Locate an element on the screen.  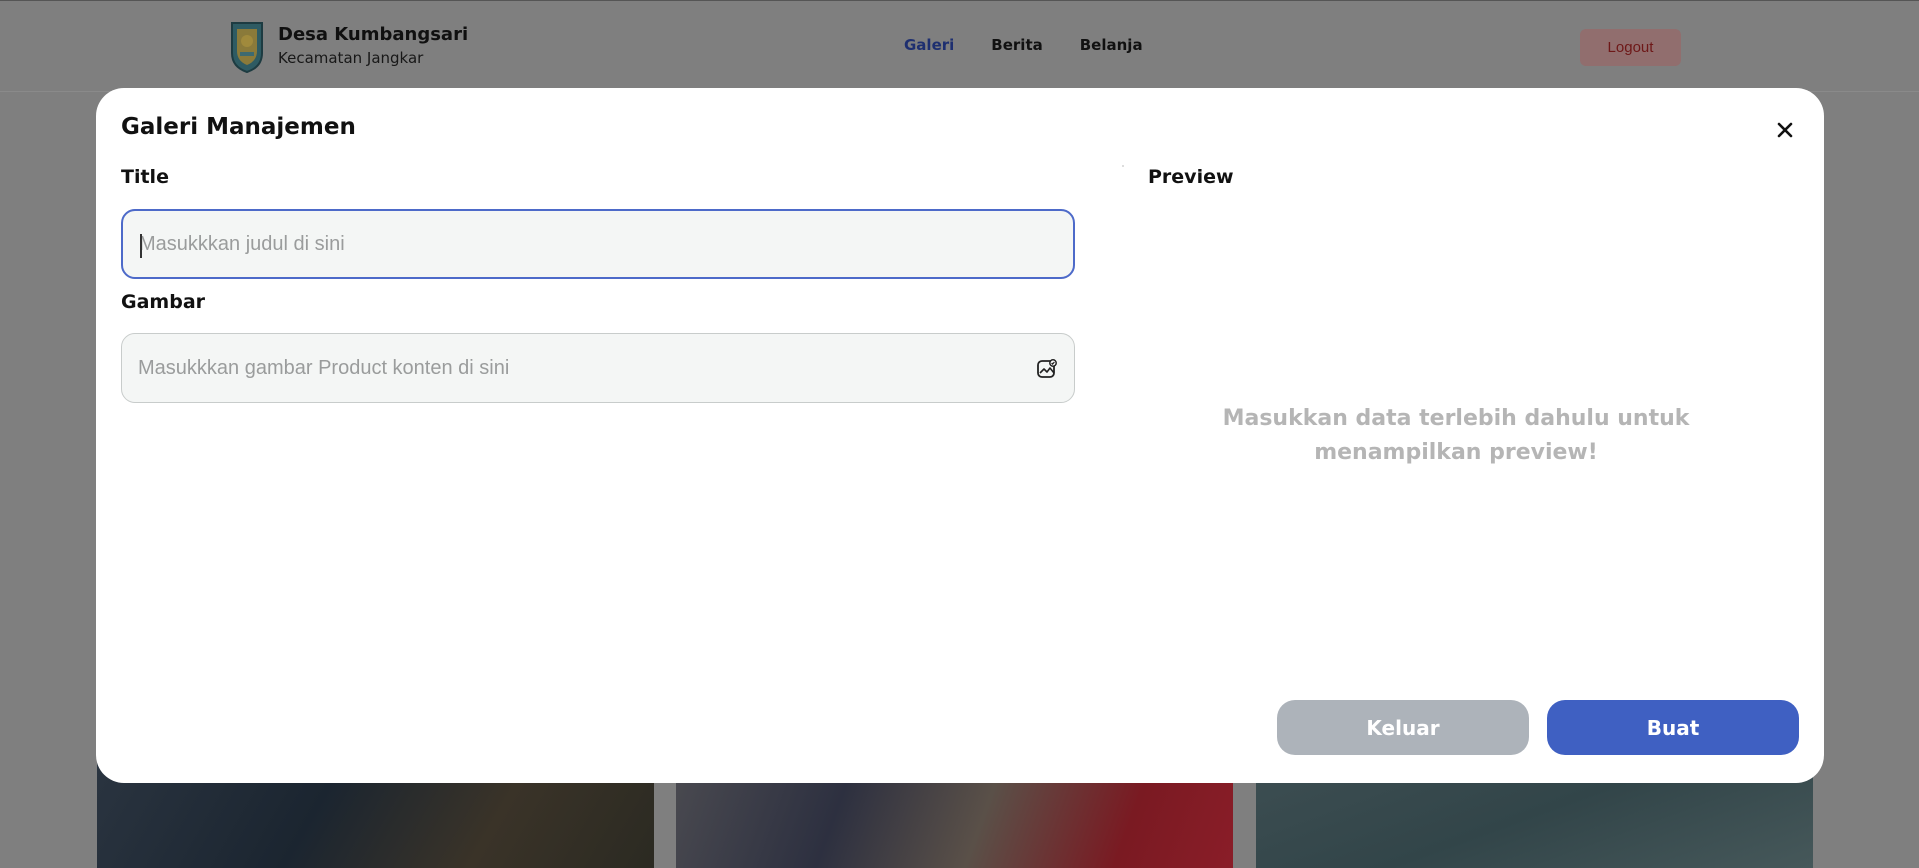
nav-links: Galeri Berita Belanja is located at coordinates (1023, 45).